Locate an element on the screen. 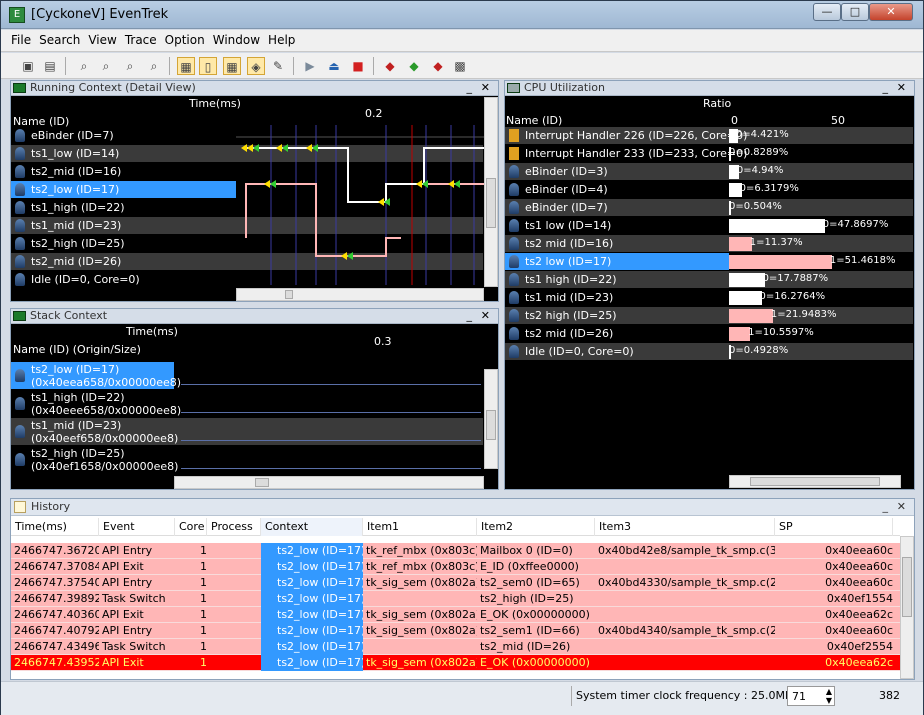 The width and height of the screenshot is (924, 715). running-context-title: Running Context (Detail View) is located at coordinates (113, 87).